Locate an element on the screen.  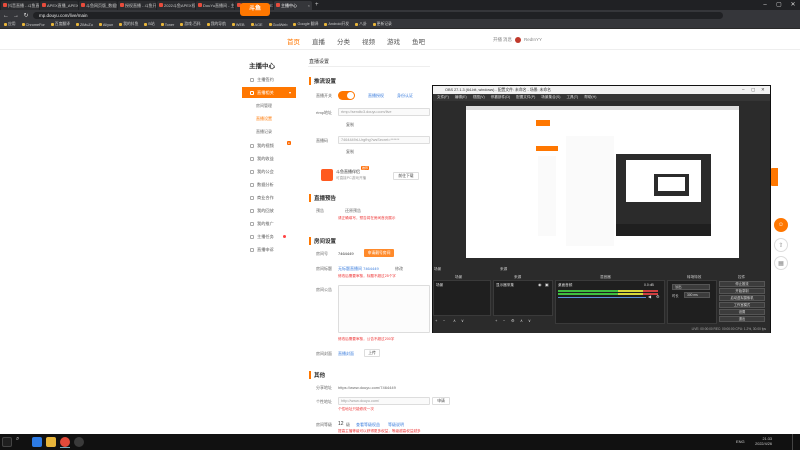
sidebar-item-sign: 主播签约 is located at coordinates (269, 79).